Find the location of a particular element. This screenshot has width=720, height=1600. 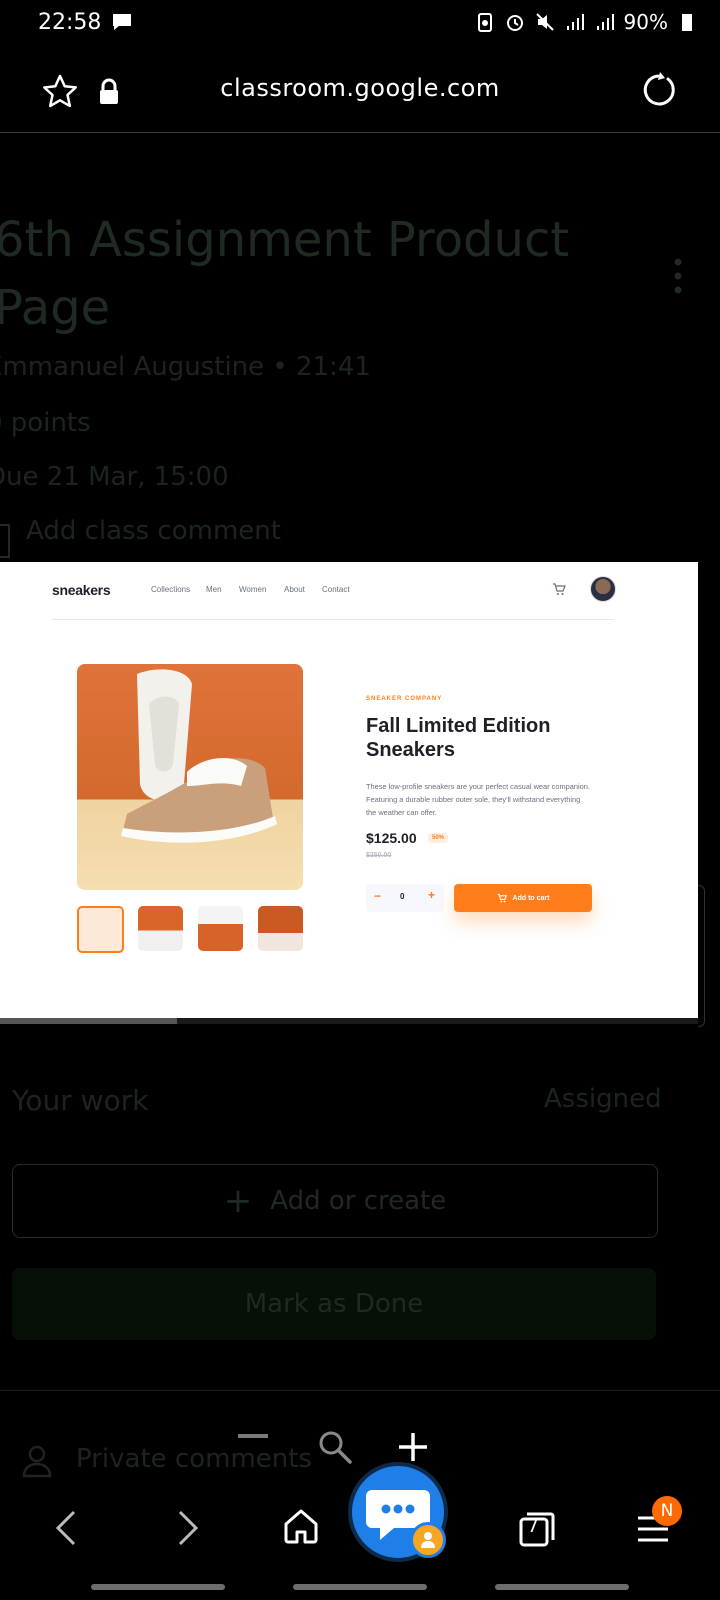

add-to-cart-label: Add to cart is located at coordinates (531, 898).